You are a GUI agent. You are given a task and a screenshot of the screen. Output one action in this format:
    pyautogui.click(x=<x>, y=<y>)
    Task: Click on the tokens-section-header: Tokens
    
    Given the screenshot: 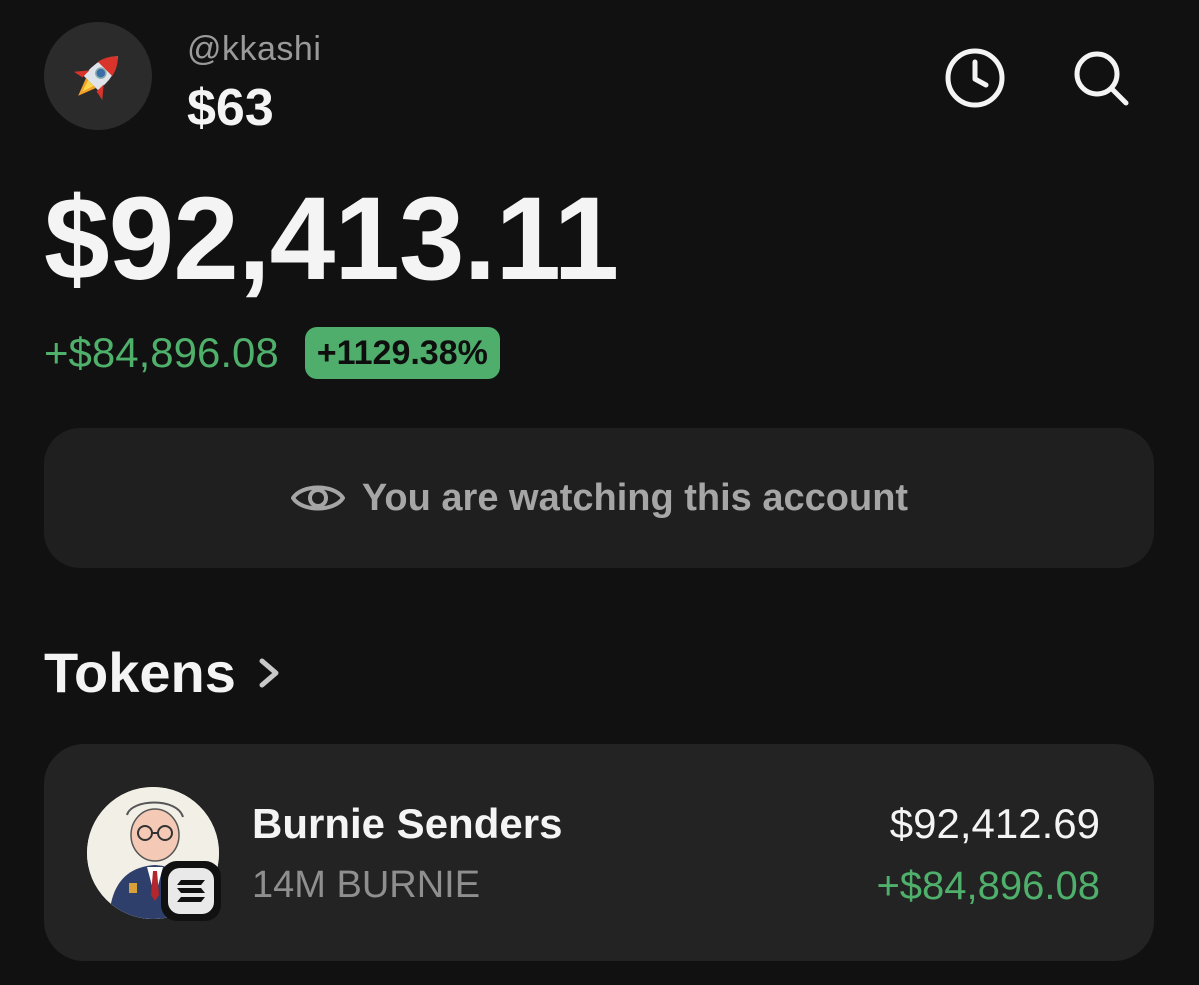 What is the action you would take?
    pyautogui.click(x=164, y=672)
    